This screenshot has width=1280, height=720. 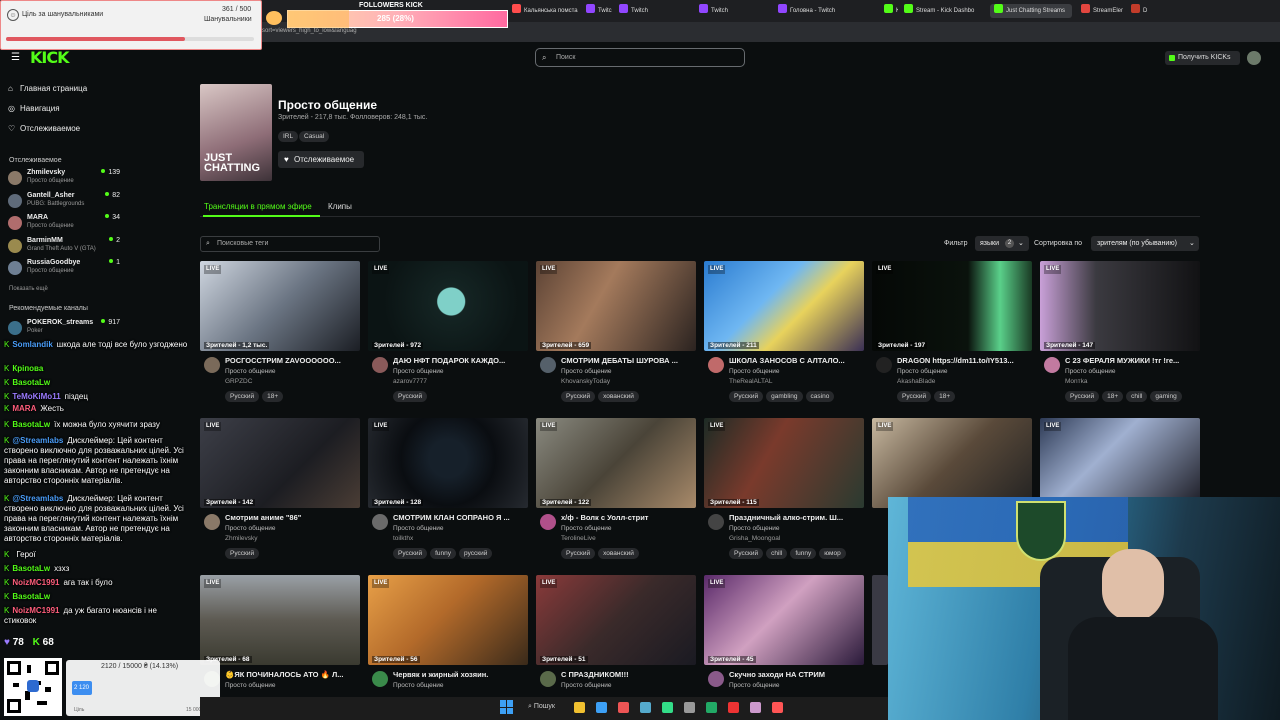 What do you see at coordinates (448, 620) in the screenshot?
I see `stream-thumbnail: LIVE Зрителей - 56` at bounding box center [448, 620].